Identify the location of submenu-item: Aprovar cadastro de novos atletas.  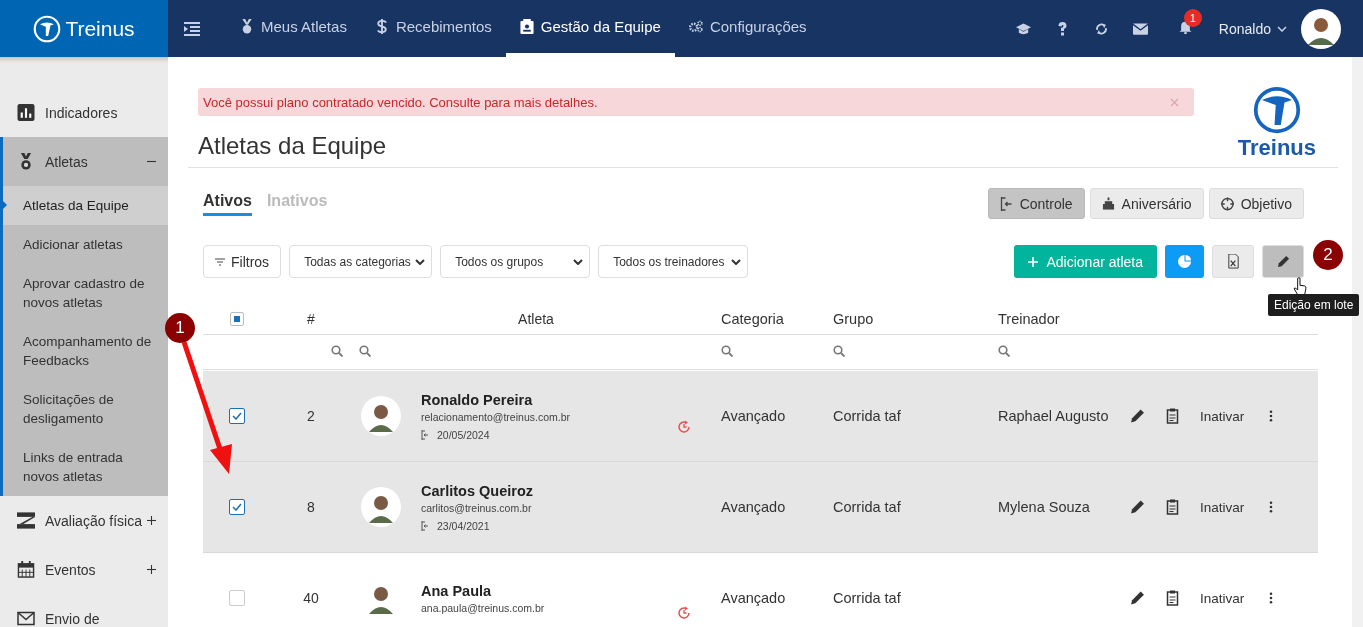
(85, 293).